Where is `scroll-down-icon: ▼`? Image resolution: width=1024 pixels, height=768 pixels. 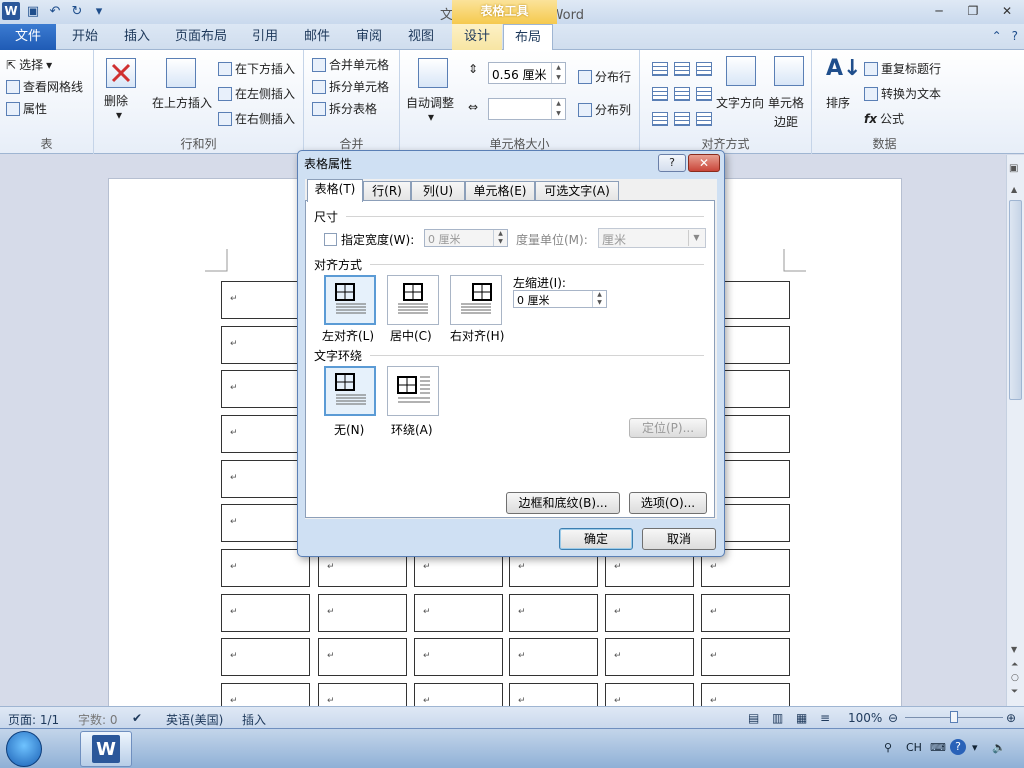 scroll-down-icon: ▼ is located at coordinates (1014, 649).